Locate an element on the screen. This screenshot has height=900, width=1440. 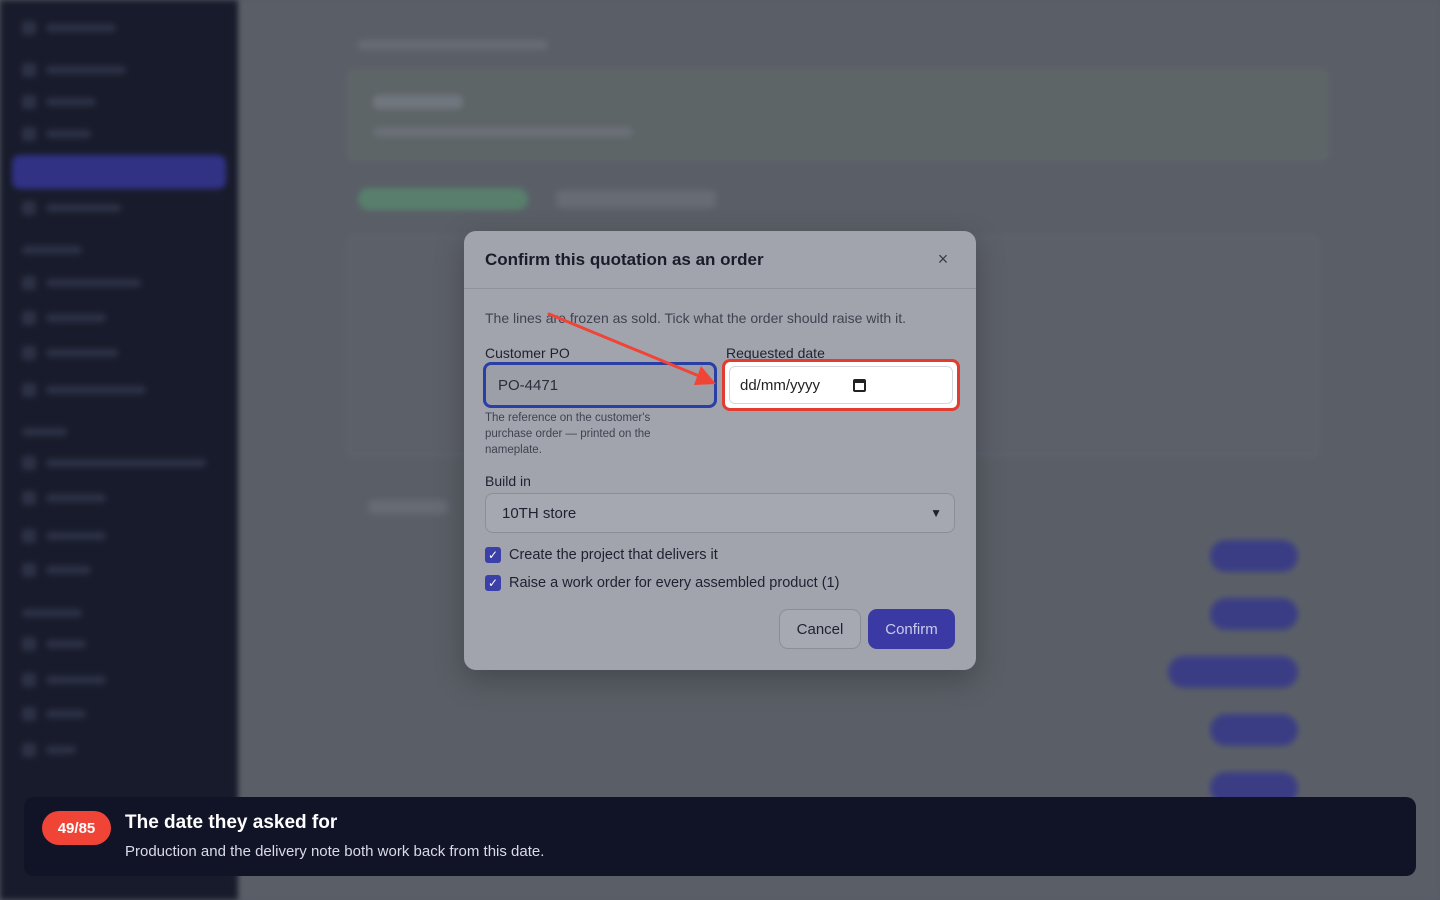
chevron-down-icon: ▼ is located at coordinates (936, 513).